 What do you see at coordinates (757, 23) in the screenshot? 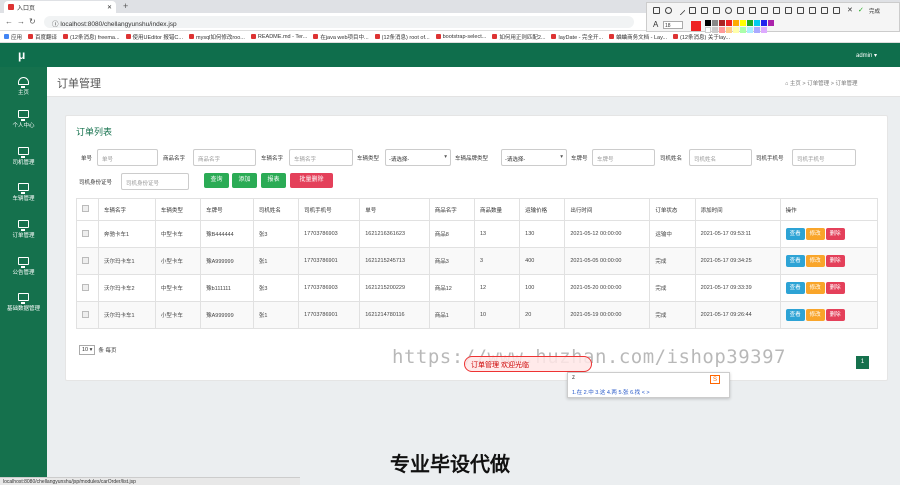
I see `color-cyan` at bounding box center [757, 23].